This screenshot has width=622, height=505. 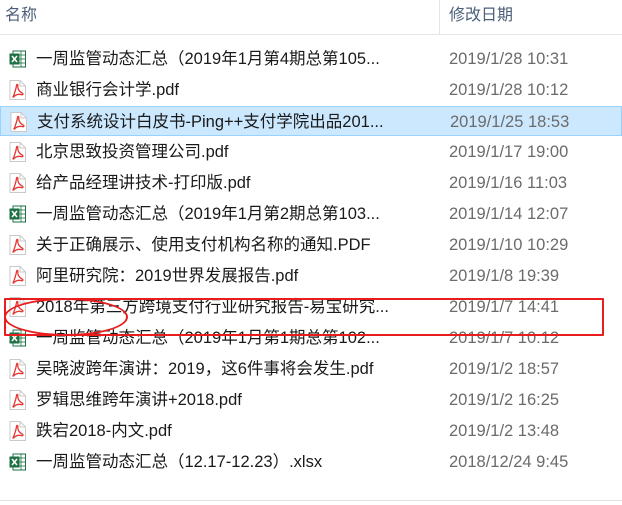 What do you see at coordinates (179, 462) in the screenshot?
I see `file-name: 一周监管动态汇总（12.17-12.23）.xlsx` at bounding box center [179, 462].